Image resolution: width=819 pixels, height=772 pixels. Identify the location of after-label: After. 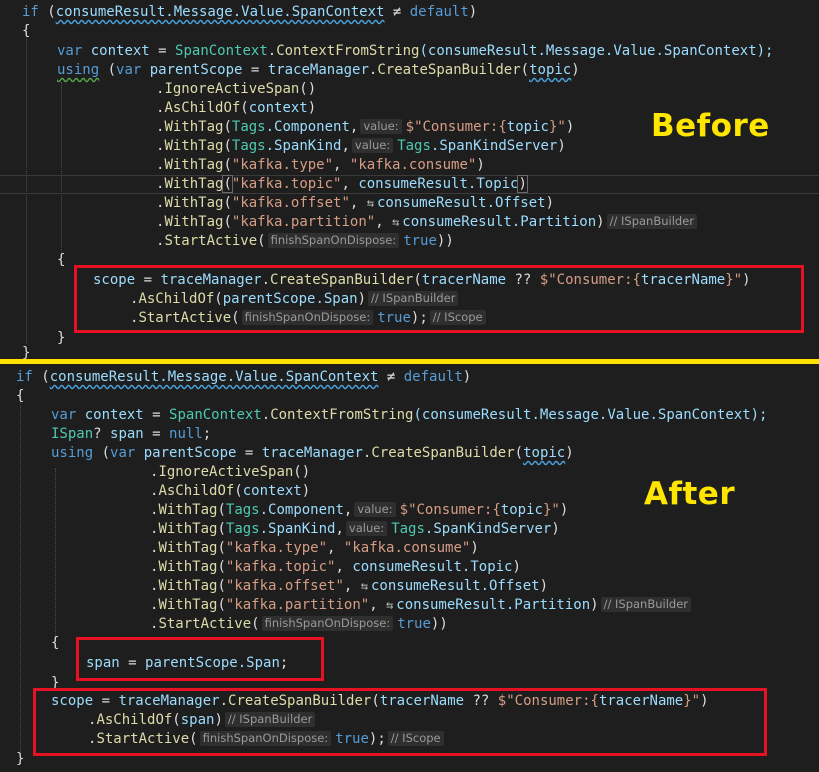
(690, 494).